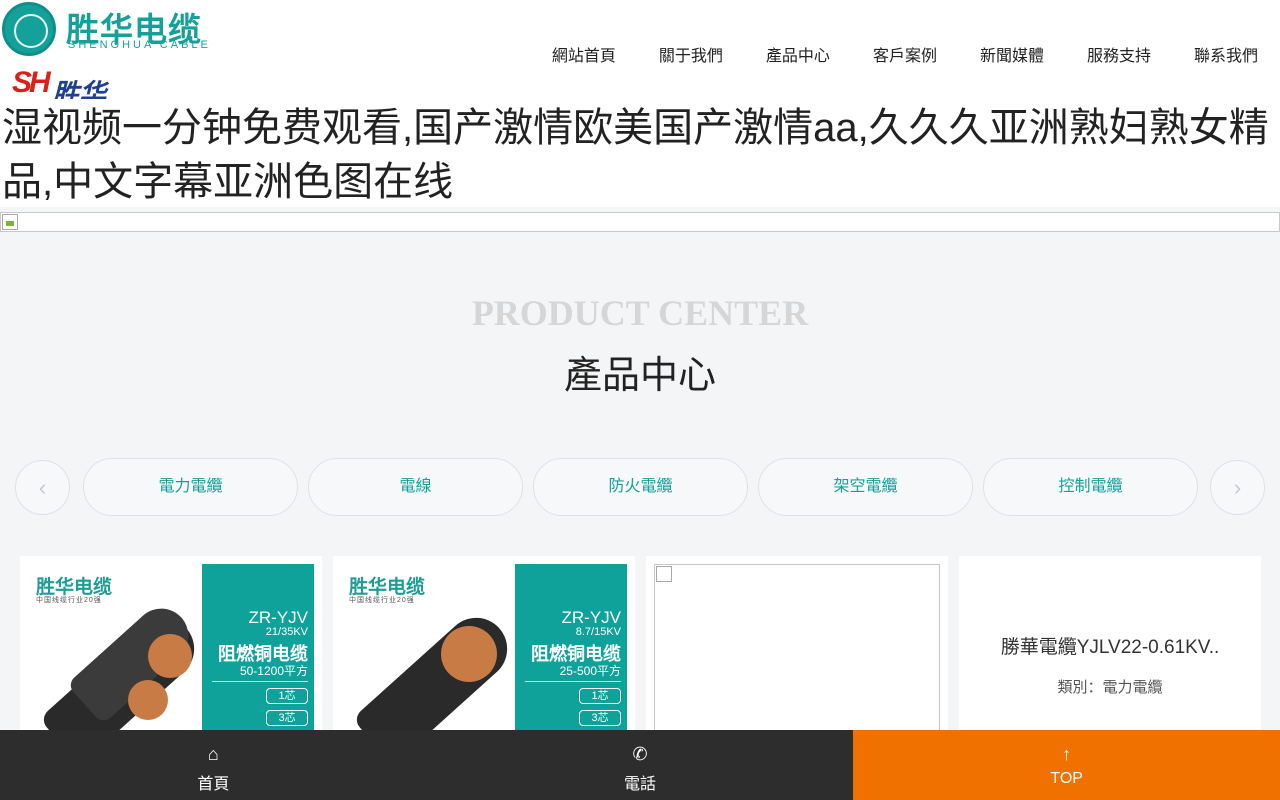  What do you see at coordinates (286, 632) in the screenshot?
I see `product-voltage: 21/35KV` at bounding box center [286, 632].